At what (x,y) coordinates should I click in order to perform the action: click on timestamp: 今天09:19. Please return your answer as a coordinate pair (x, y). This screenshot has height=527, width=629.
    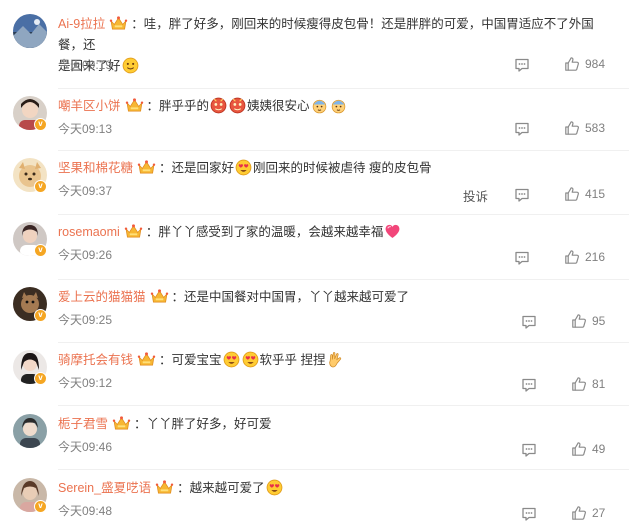
    Looking at the image, I should click on (85, 65).